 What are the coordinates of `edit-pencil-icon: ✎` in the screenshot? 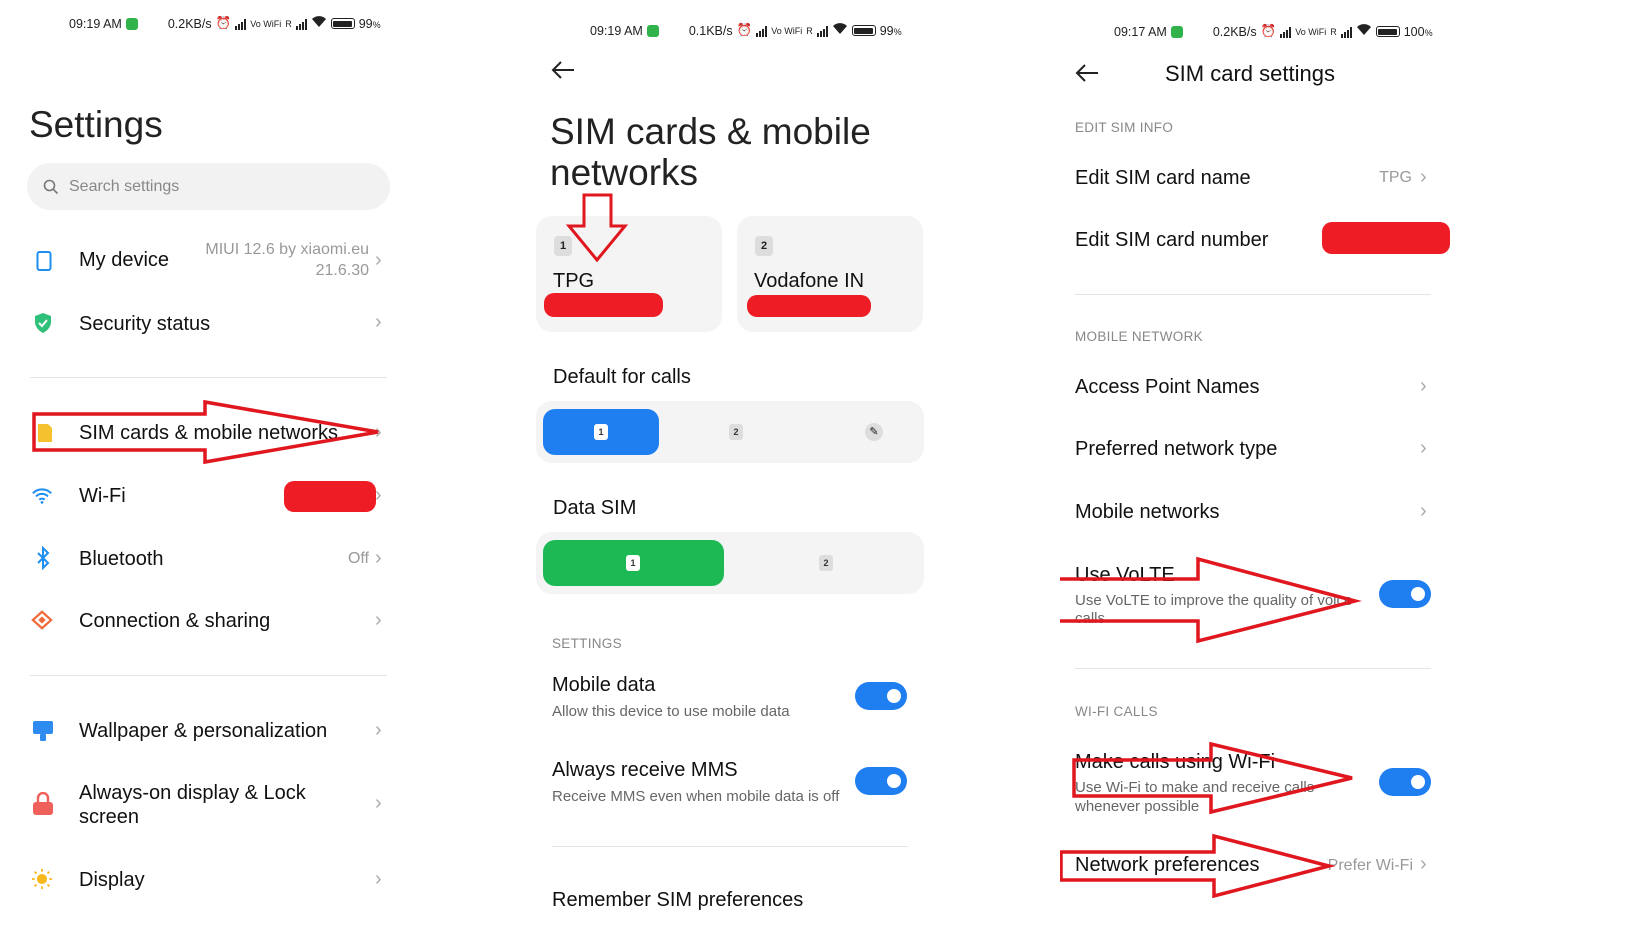 It's located at (874, 432).